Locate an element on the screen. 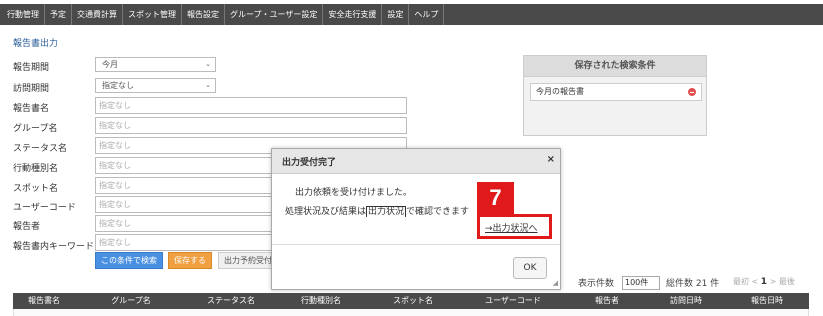 The image size is (823, 316). per-page-label: 表示件数 is located at coordinates (596, 284).